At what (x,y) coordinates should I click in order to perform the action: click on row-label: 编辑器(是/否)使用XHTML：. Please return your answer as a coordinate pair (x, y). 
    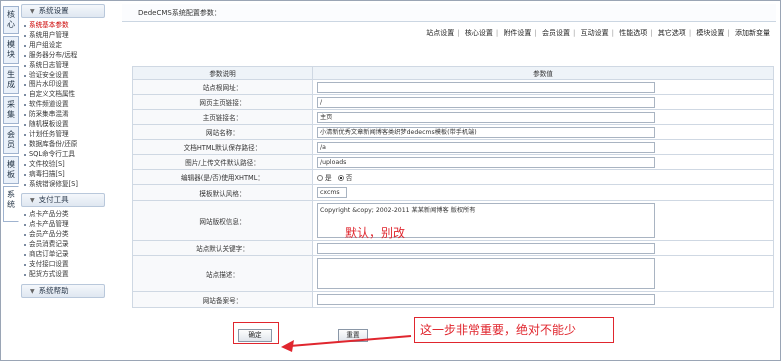
    Looking at the image, I should click on (222, 177).